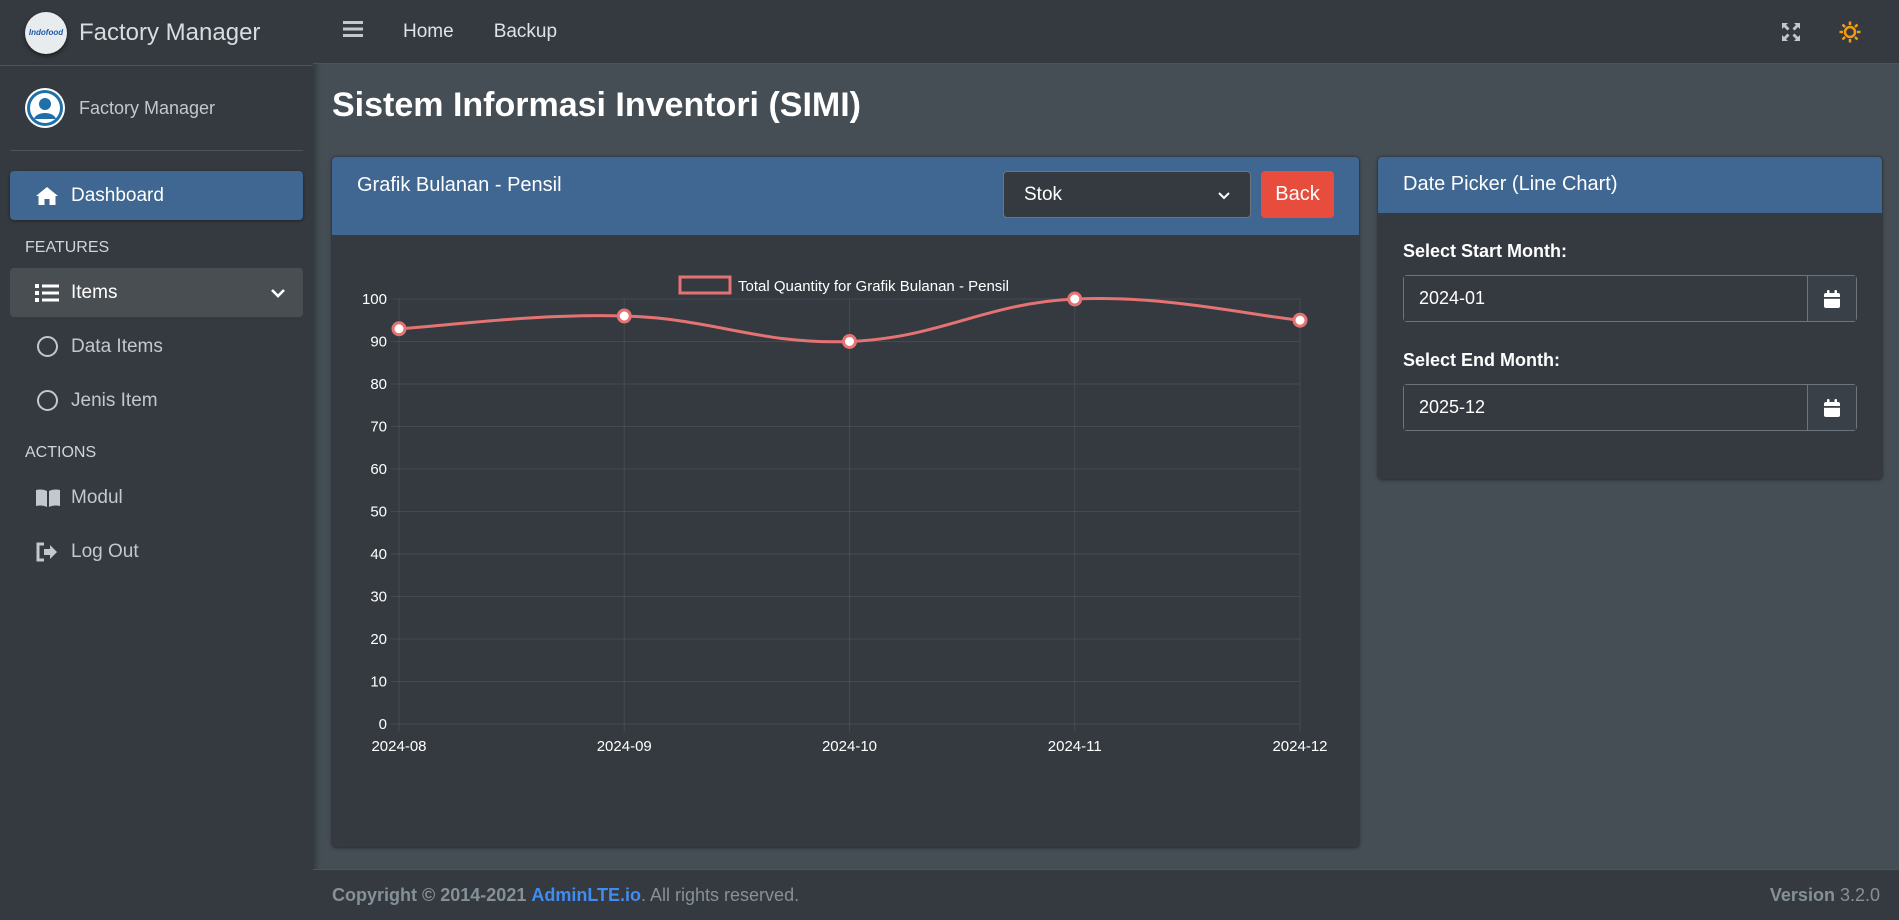 The image size is (1899, 920). What do you see at coordinates (1630, 185) in the screenshot?
I see `date-picker-header: Date Picker (Line Chart)` at bounding box center [1630, 185].